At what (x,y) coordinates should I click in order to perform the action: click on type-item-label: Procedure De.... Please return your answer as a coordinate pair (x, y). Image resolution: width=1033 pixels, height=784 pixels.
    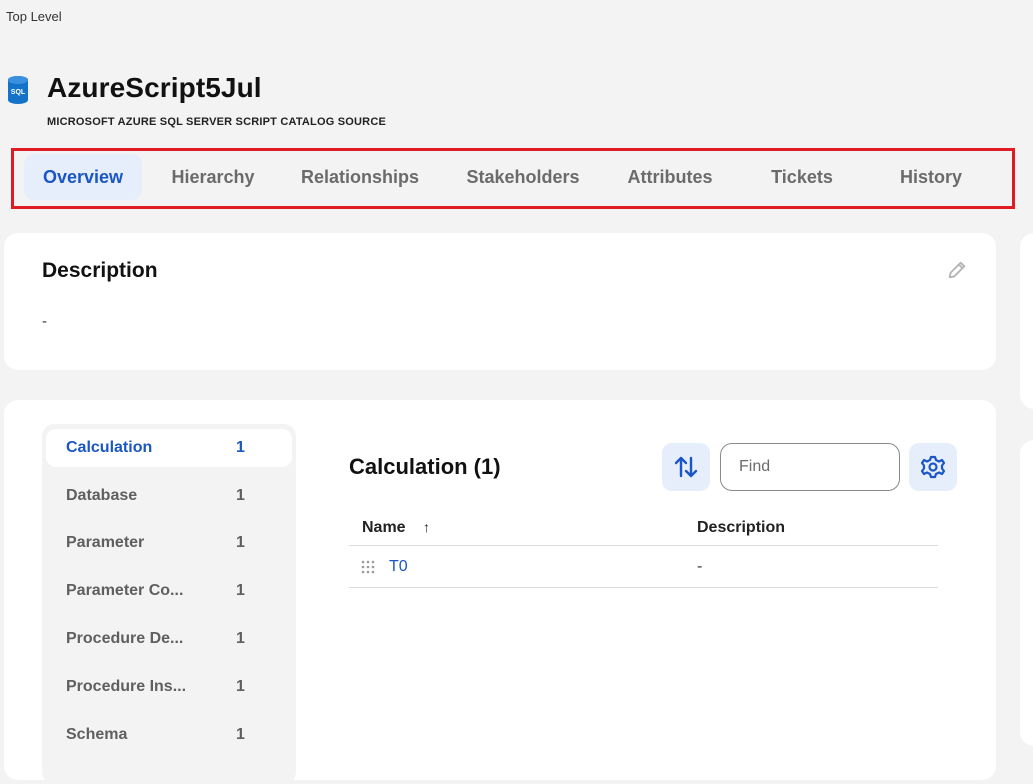
    Looking at the image, I should click on (125, 638).